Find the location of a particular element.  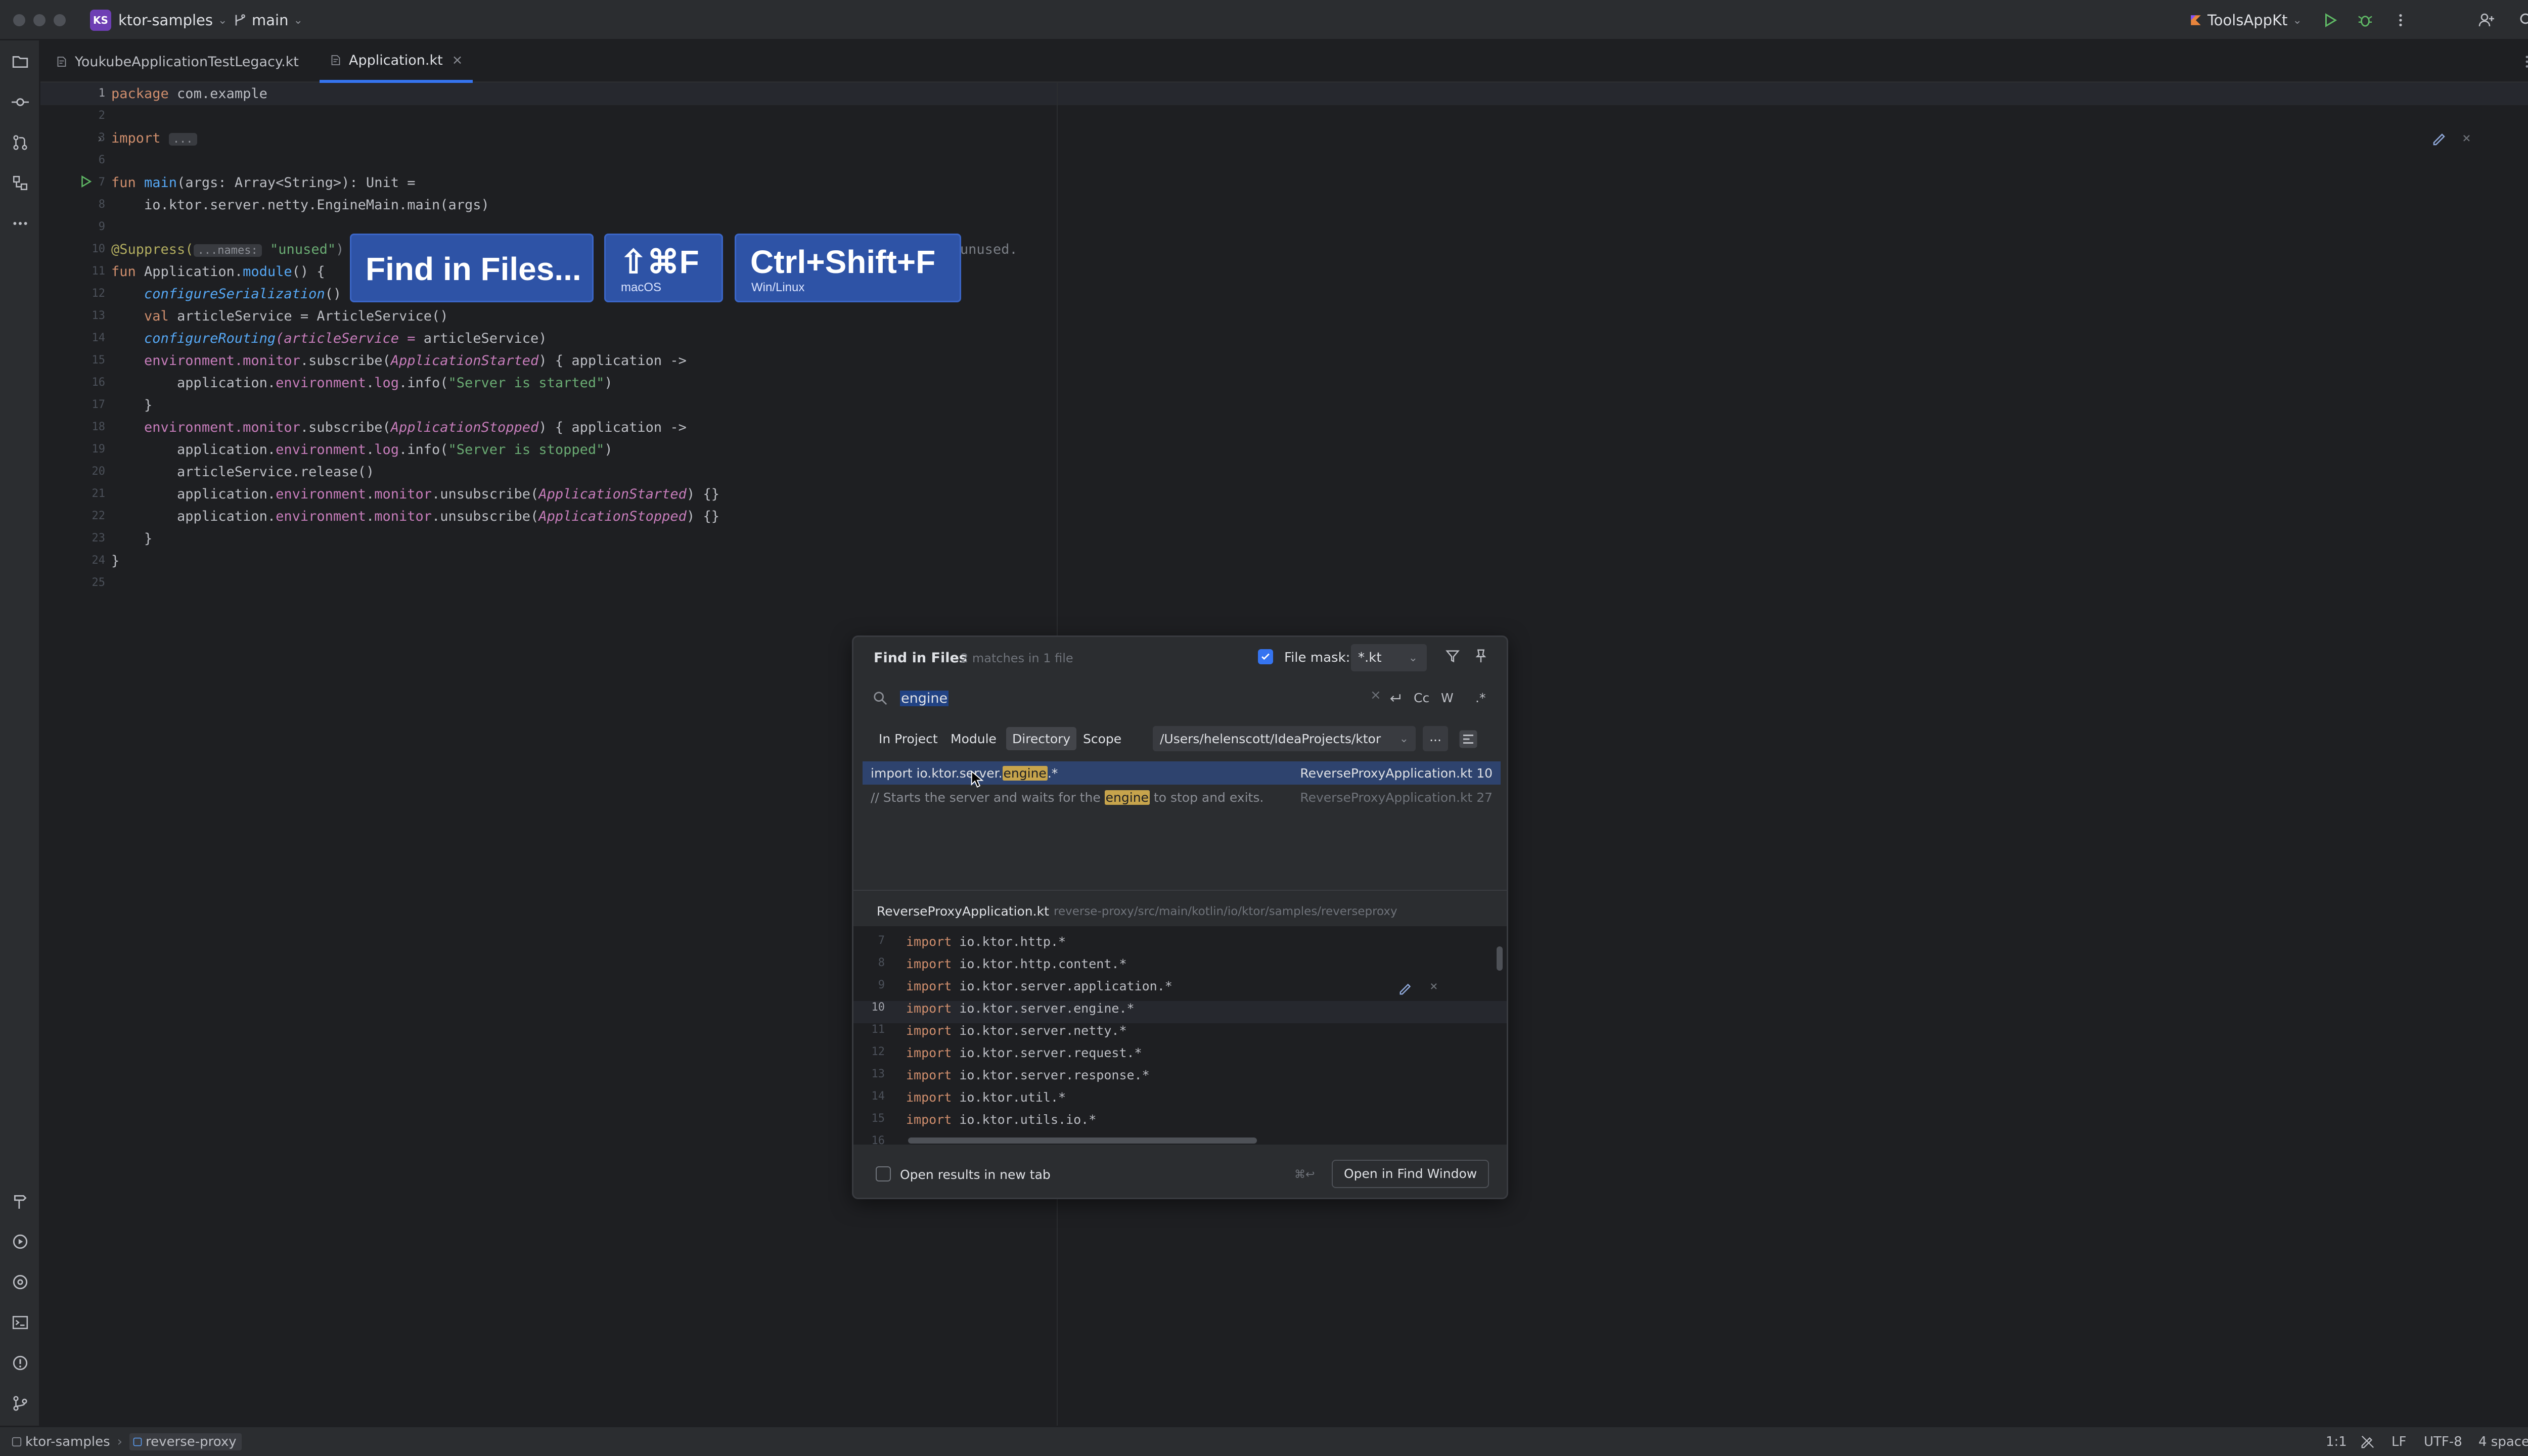

git-icon is located at coordinates (20, 1403).